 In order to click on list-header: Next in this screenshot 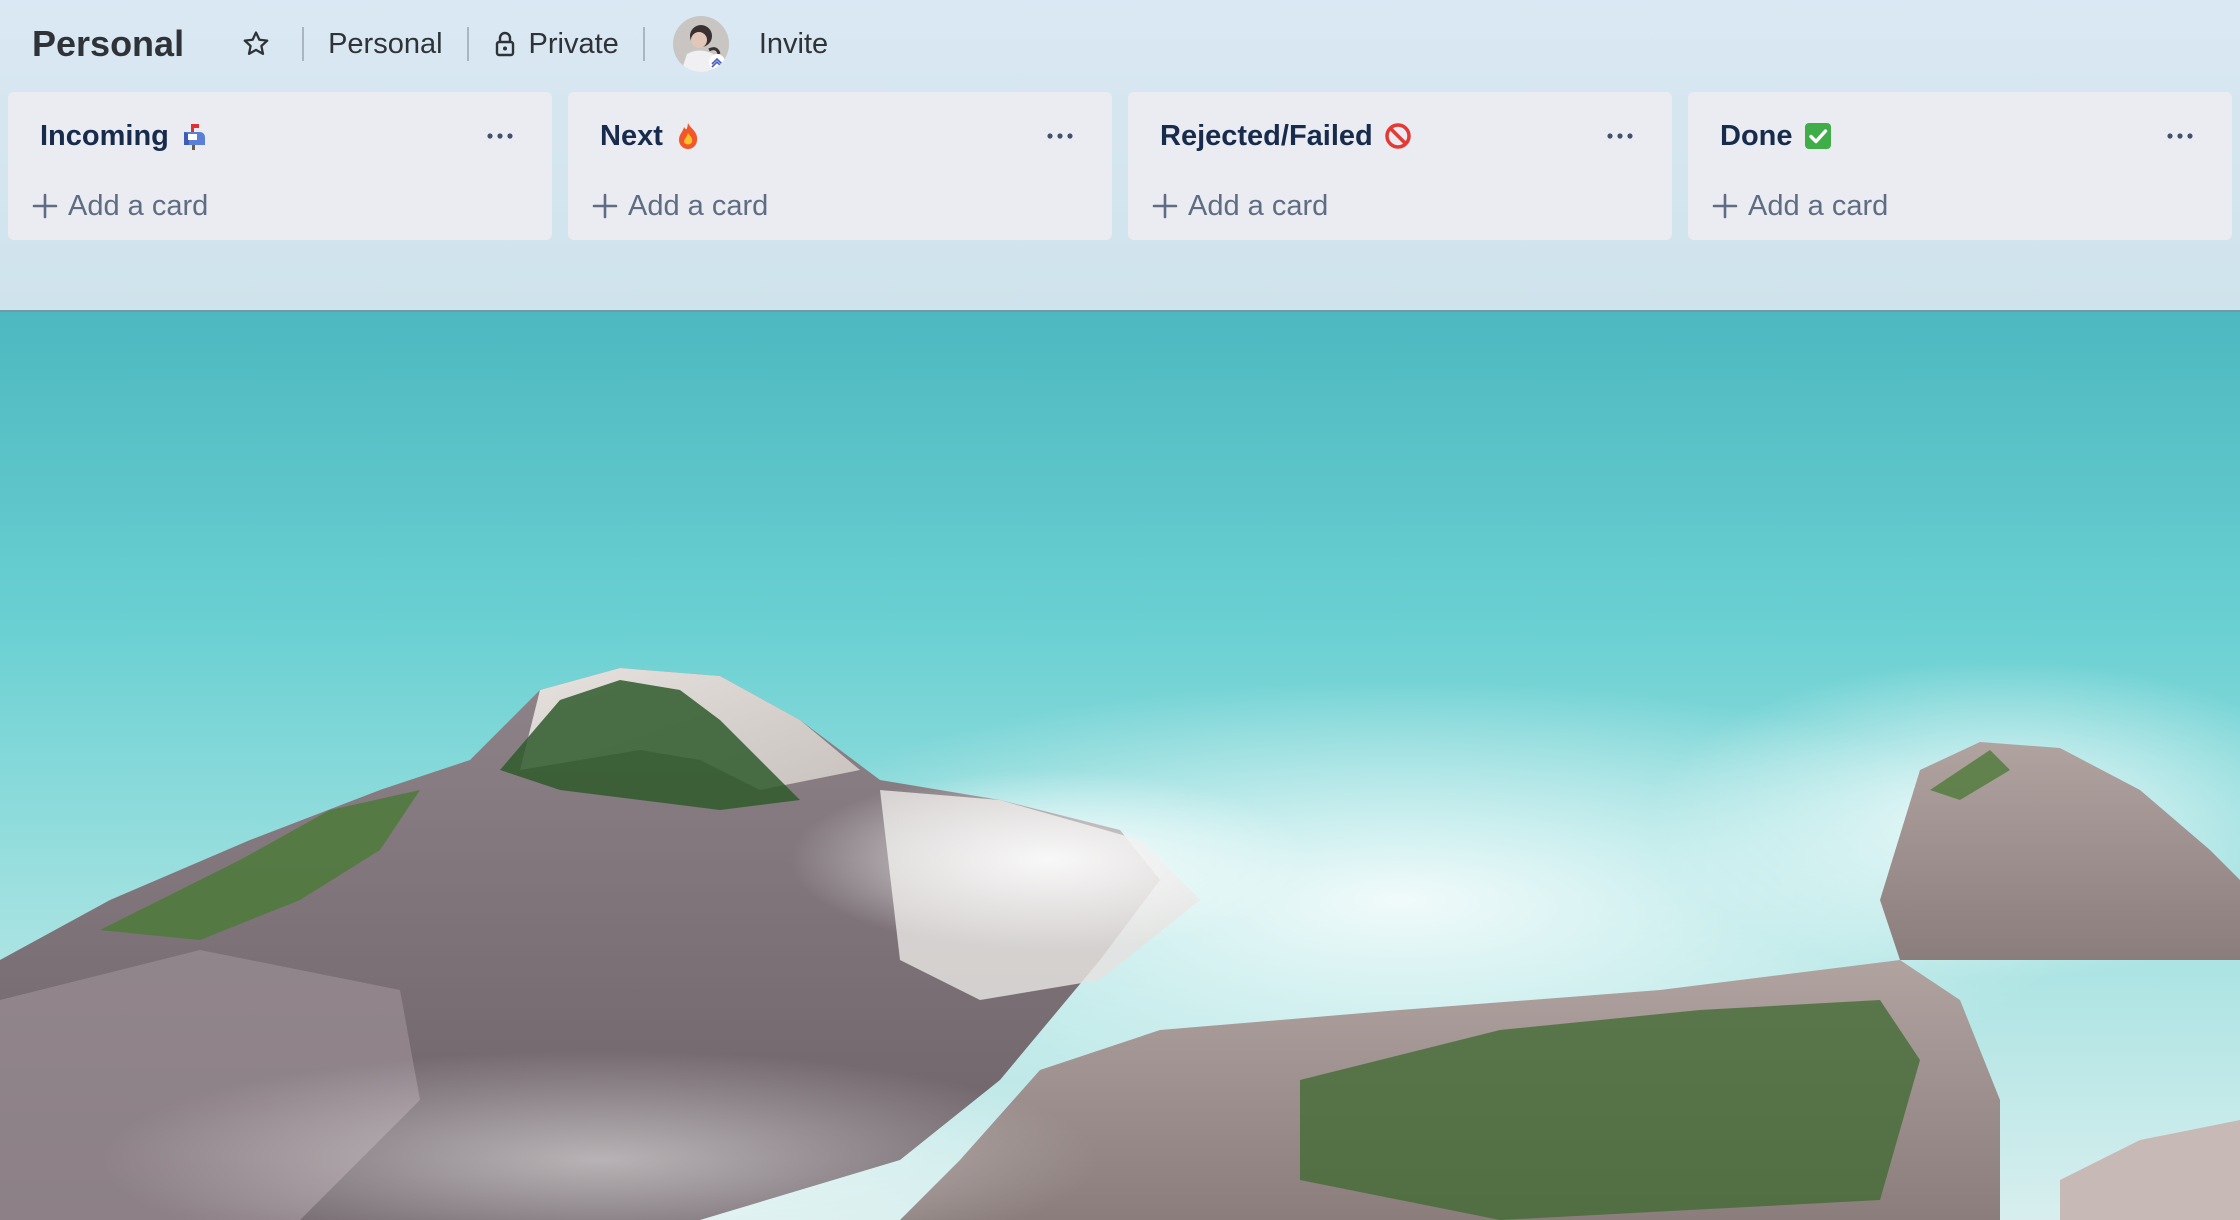, I will do `click(846, 136)`.